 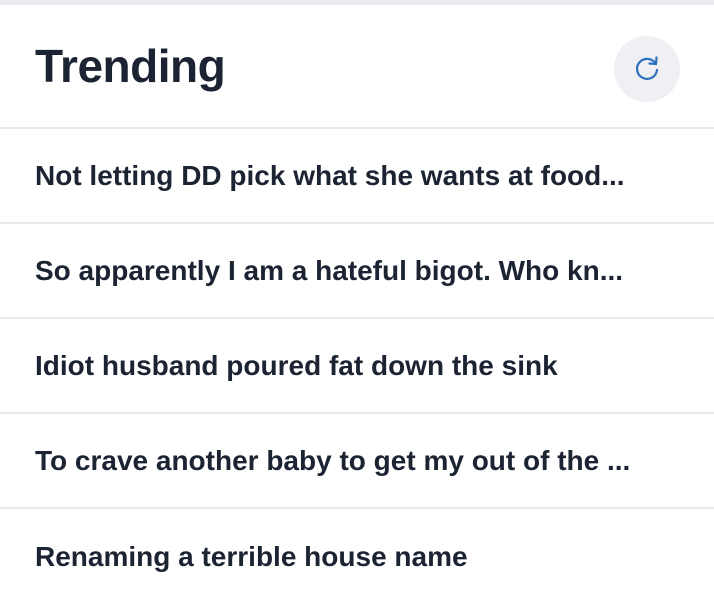 I want to click on refresh-button, so click(x=647, y=69).